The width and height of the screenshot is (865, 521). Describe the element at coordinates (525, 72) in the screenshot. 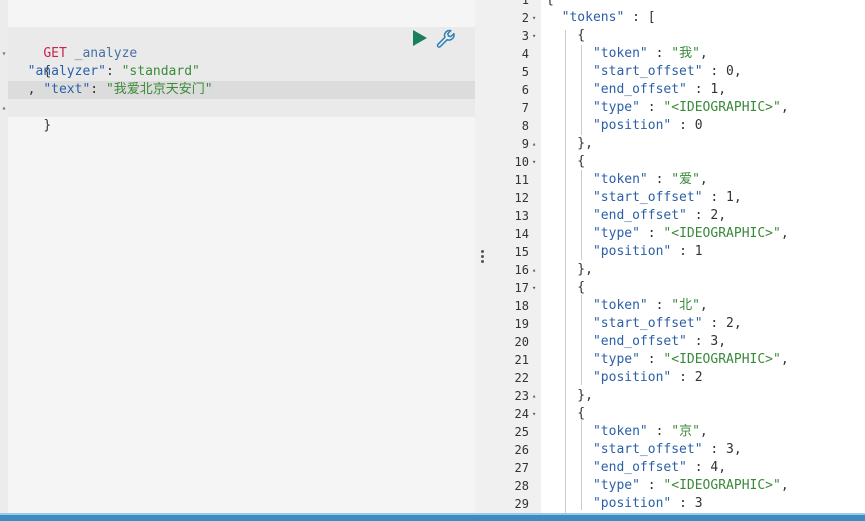

I see `line-number: 5` at that location.